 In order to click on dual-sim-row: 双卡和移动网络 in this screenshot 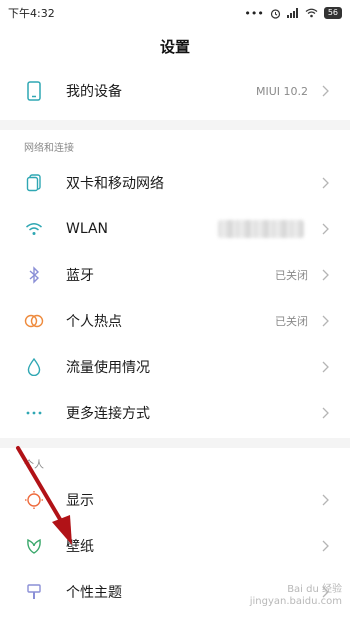, I will do `click(175, 183)`.